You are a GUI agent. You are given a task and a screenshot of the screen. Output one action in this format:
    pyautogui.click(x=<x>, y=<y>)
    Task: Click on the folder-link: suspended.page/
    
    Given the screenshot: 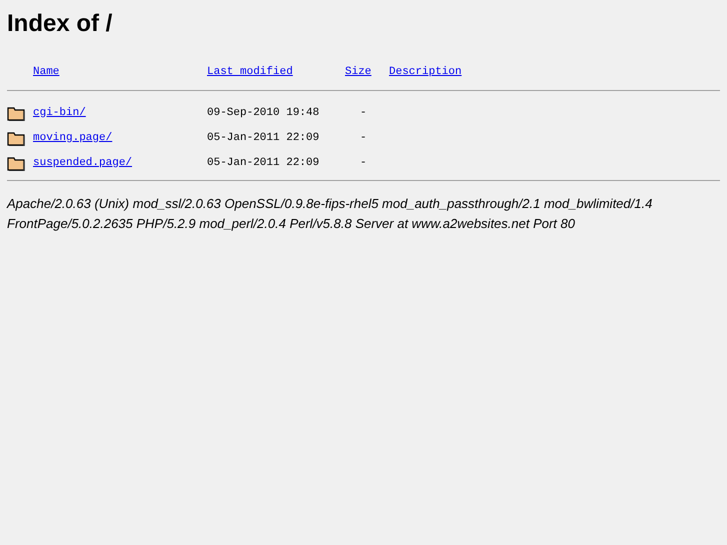 What is the action you would take?
    pyautogui.click(x=82, y=162)
    